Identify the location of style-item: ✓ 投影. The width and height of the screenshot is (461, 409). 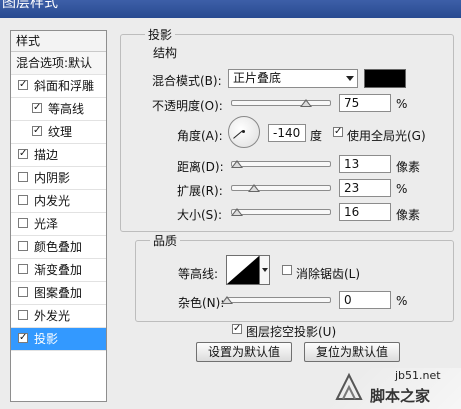
(58, 339).